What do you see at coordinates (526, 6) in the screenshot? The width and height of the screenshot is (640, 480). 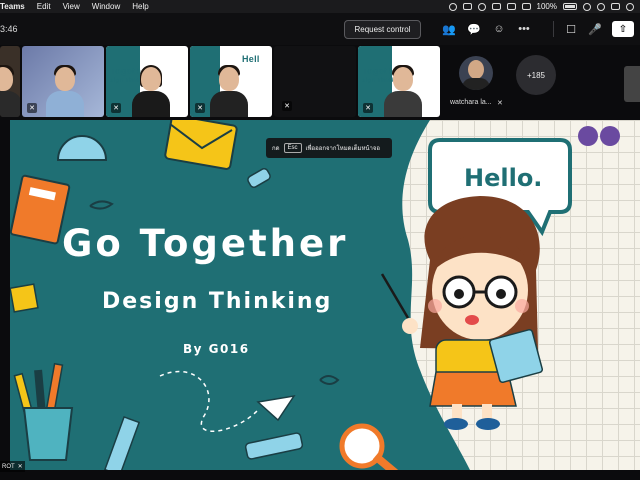 I see `bluetooth-icon` at bounding box center [526, 6].